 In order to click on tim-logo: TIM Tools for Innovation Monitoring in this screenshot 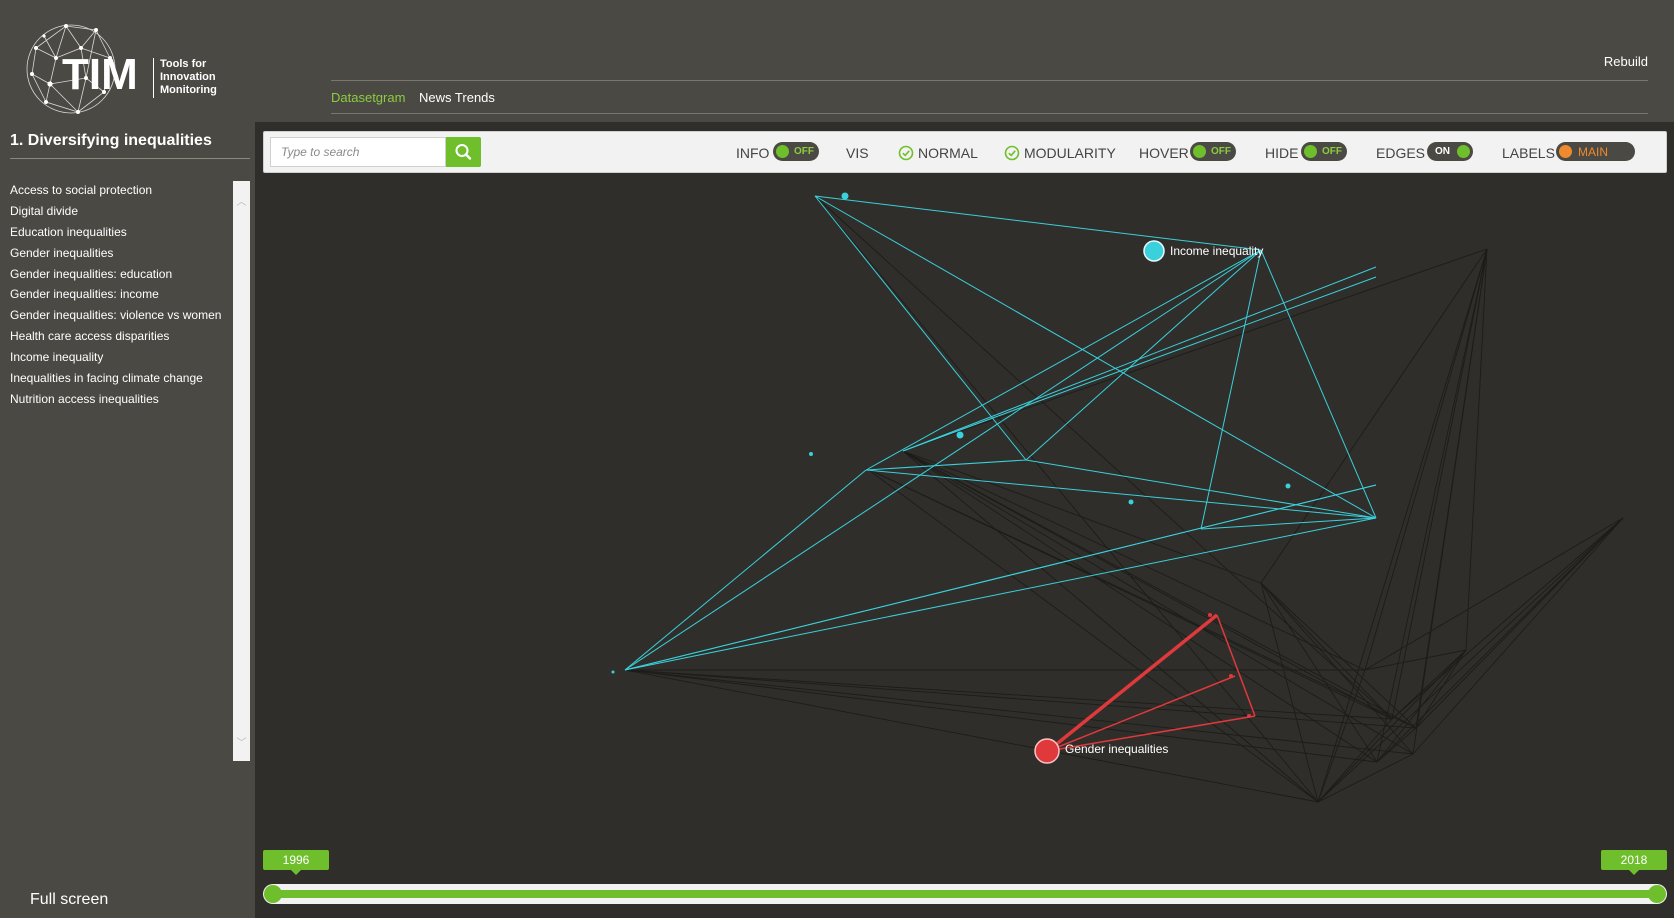, I will do `click(126, 69)`.